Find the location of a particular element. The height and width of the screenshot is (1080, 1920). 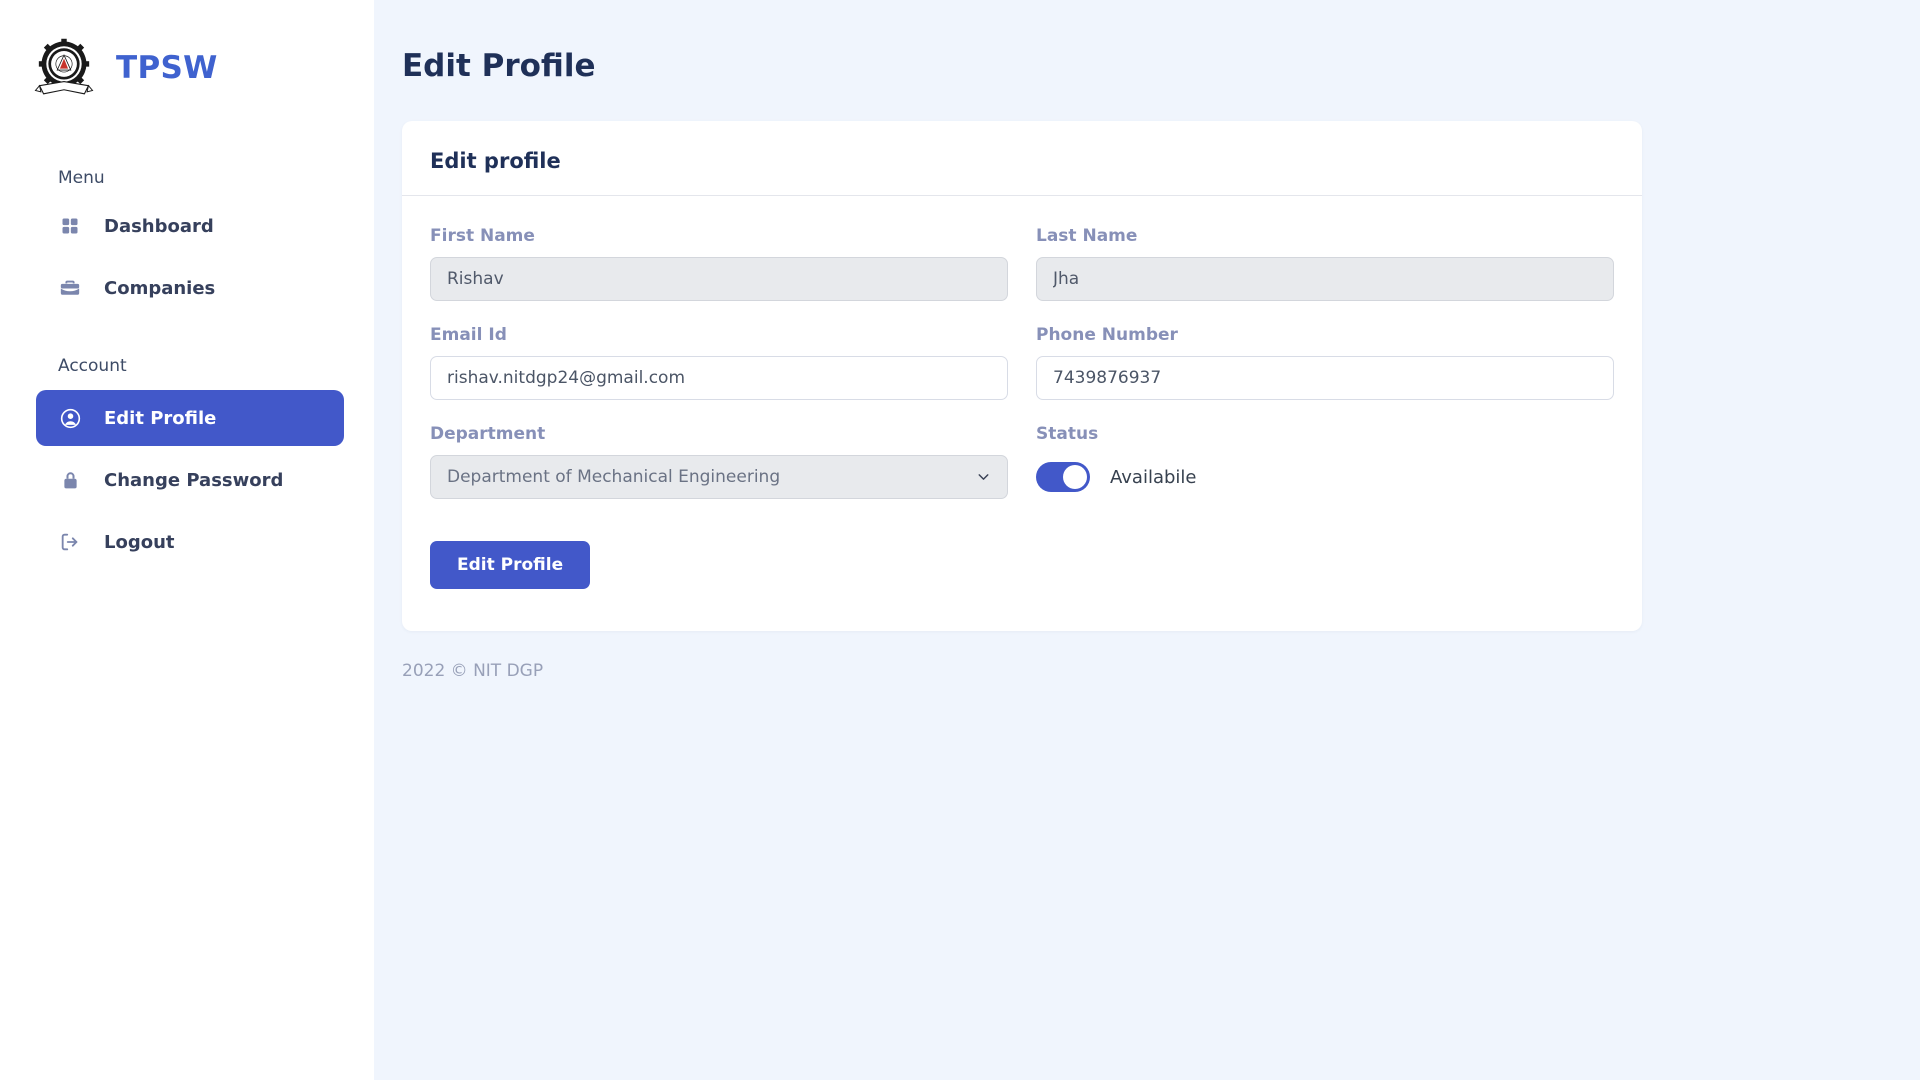

email-input is located at coordinates (719, 378).